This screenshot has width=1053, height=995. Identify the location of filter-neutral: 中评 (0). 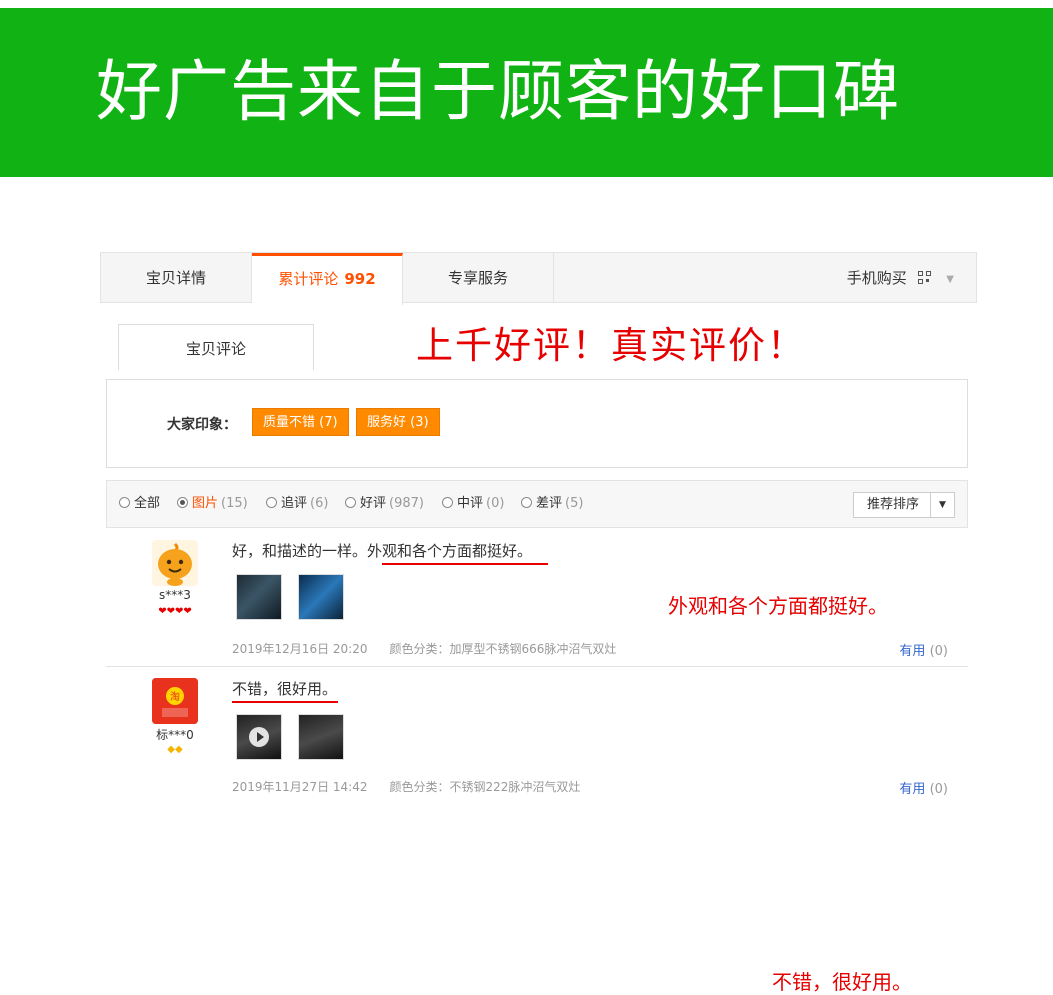
(473, 504).